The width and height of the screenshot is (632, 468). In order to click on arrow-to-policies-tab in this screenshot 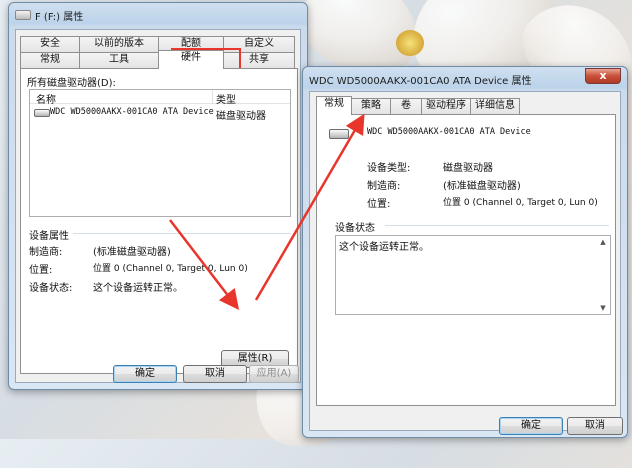, I will do `click(309, 207)`.